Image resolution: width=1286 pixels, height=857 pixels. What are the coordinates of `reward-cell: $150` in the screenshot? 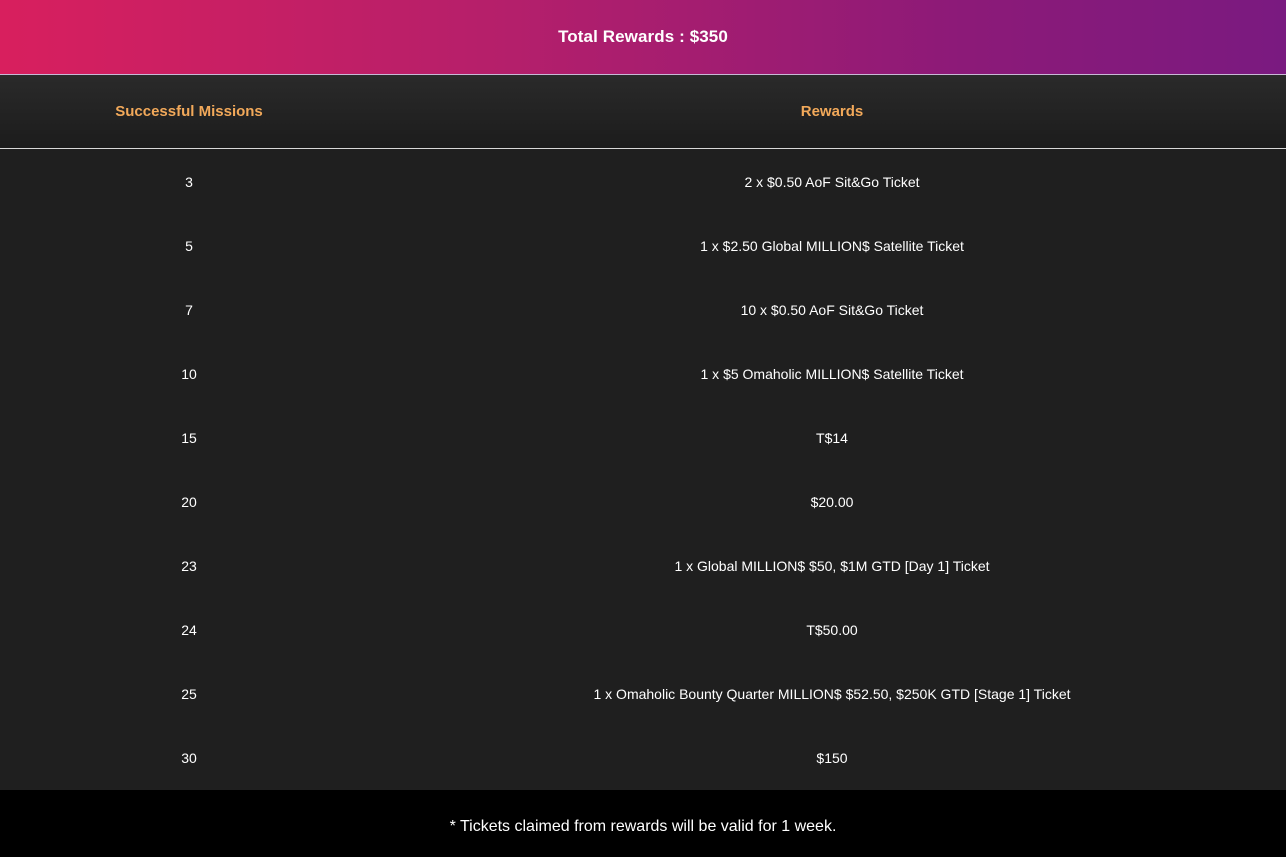 It's located at (832, 758).